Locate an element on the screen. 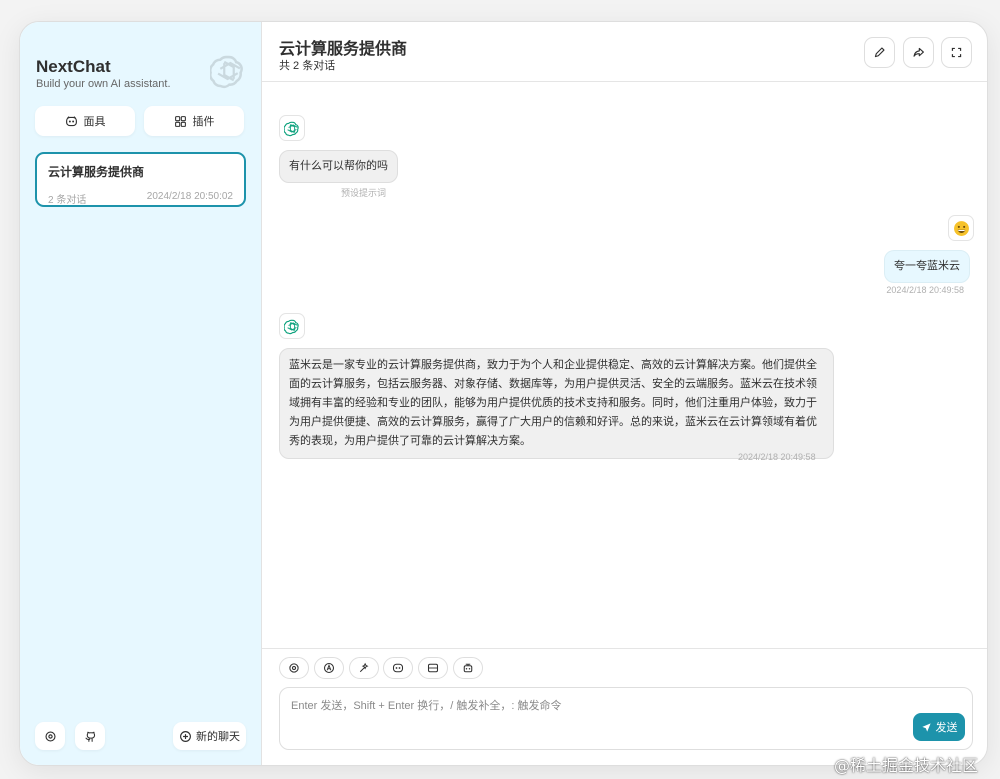  chat-subtitle: 共 2 条对话 is located at coordinates (307, 66).